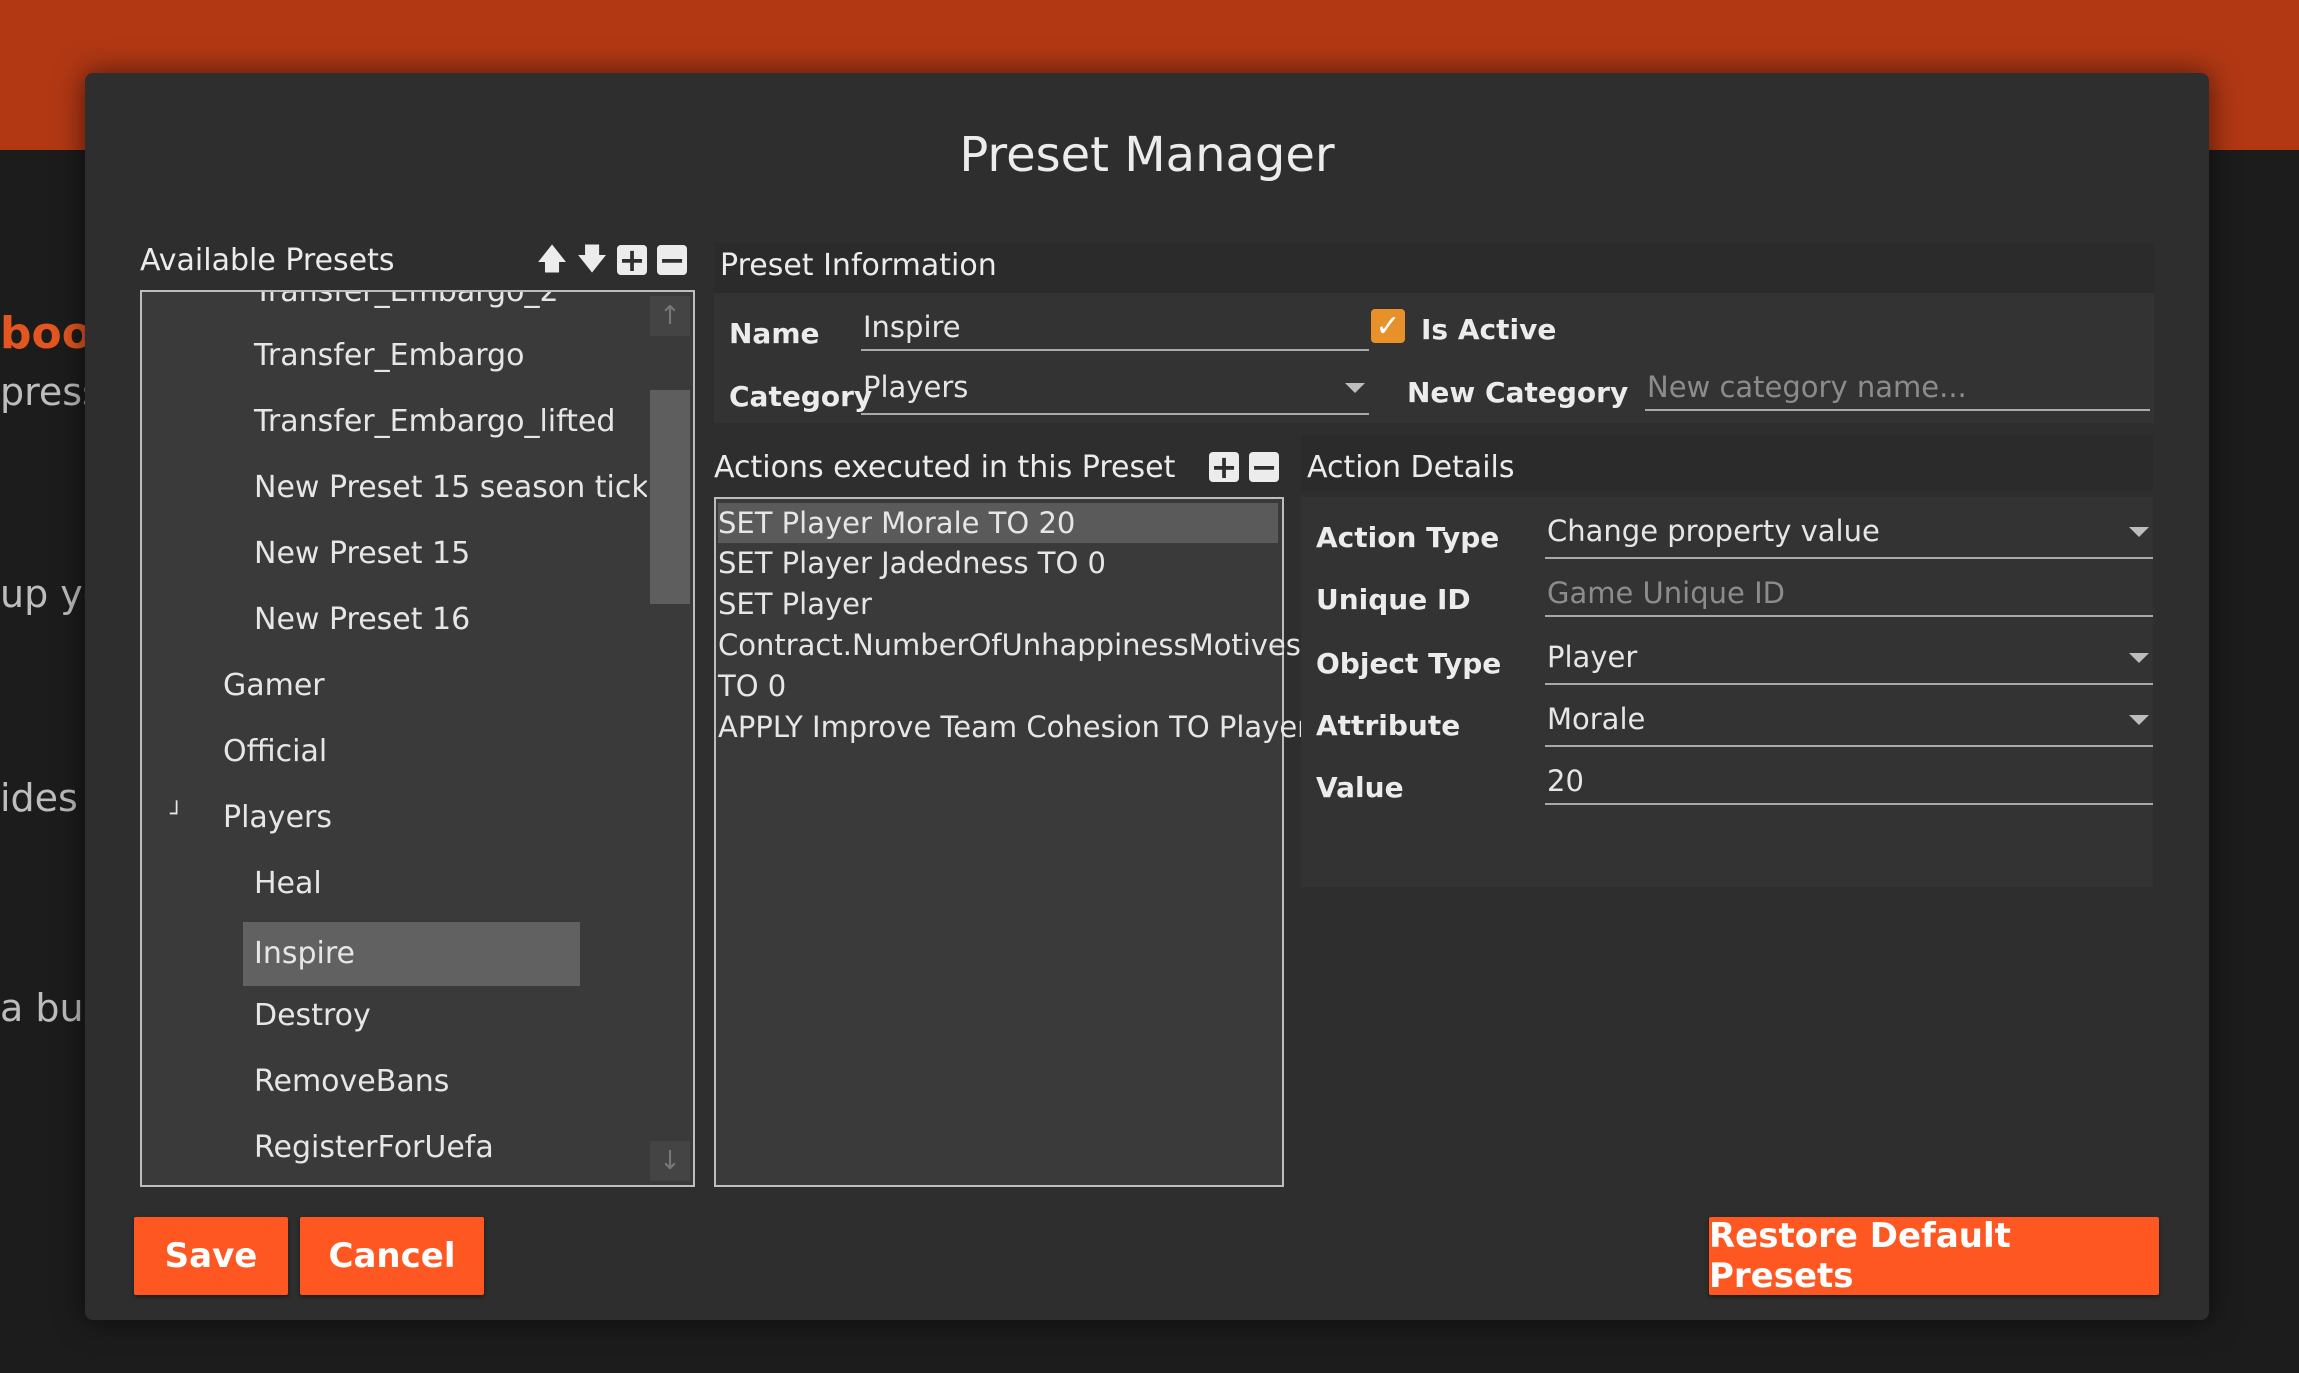  Describe the element at coordinates (466, 488) in the screenshot. I see `tree-item: New Preset 15 season ticket` at that location.